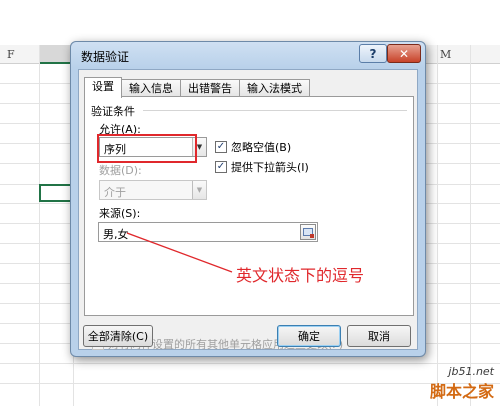 The image size is (500, 406). What do you see at coordinates (309, 336) in the screenshot?
I see `ok-button: 确定` at bounding box center [309, 336].